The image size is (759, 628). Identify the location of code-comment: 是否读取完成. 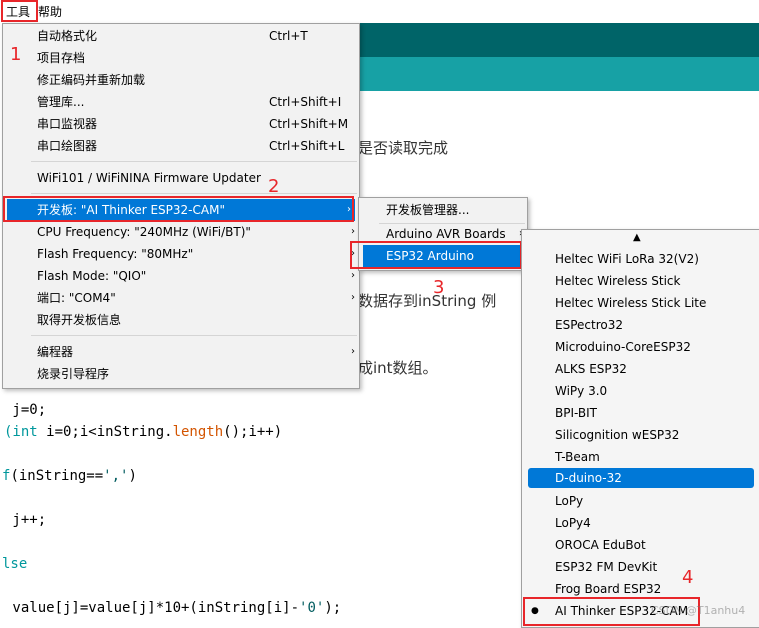
(403, 148).